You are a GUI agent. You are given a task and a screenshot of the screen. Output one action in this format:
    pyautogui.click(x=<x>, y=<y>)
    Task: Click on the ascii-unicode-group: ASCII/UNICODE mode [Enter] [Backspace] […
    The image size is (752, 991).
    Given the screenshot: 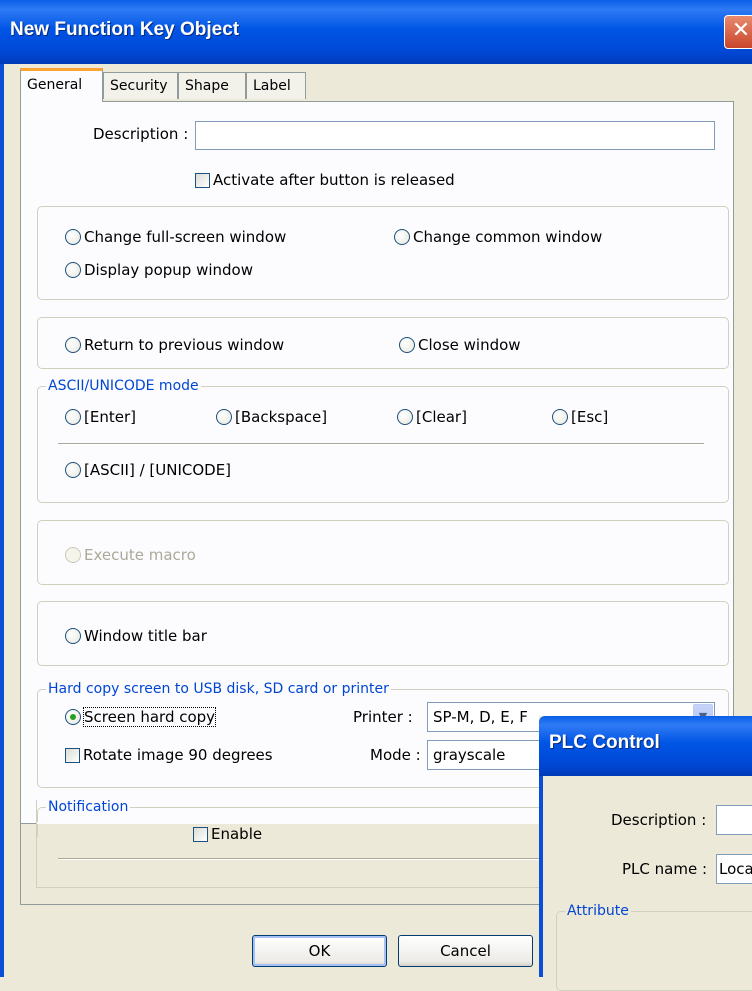 What is the action you would take?
    pyautogui.click(x=383, y=440)
    